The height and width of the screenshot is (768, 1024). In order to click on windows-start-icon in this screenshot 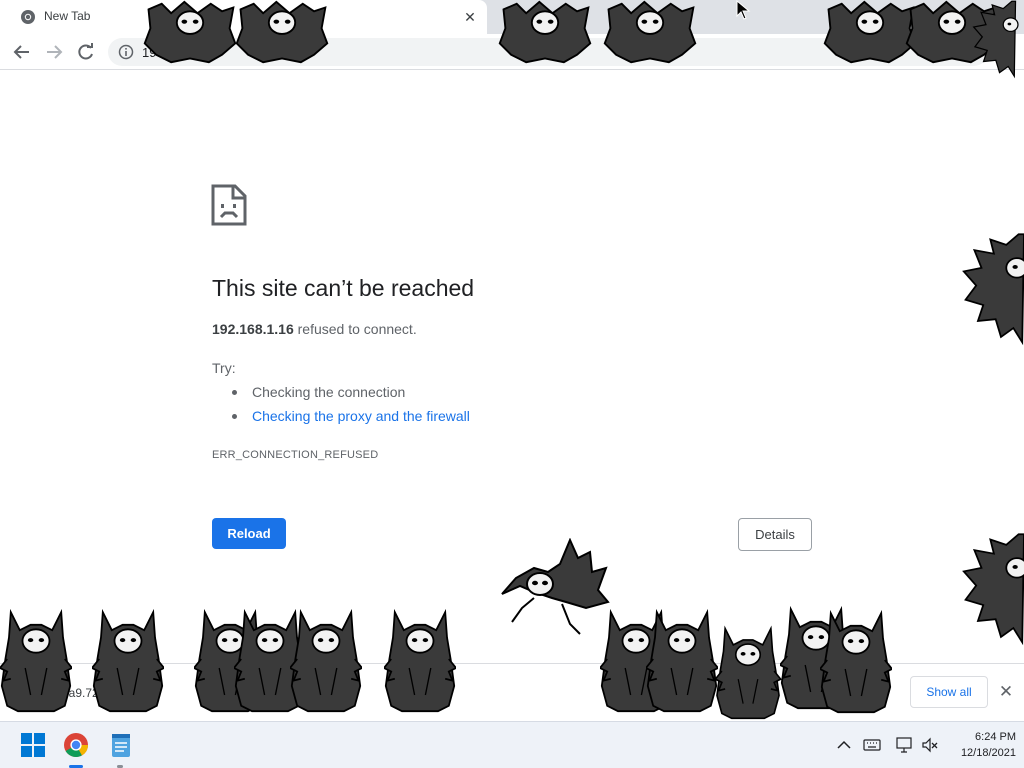, I will do `click(33, 745)`.